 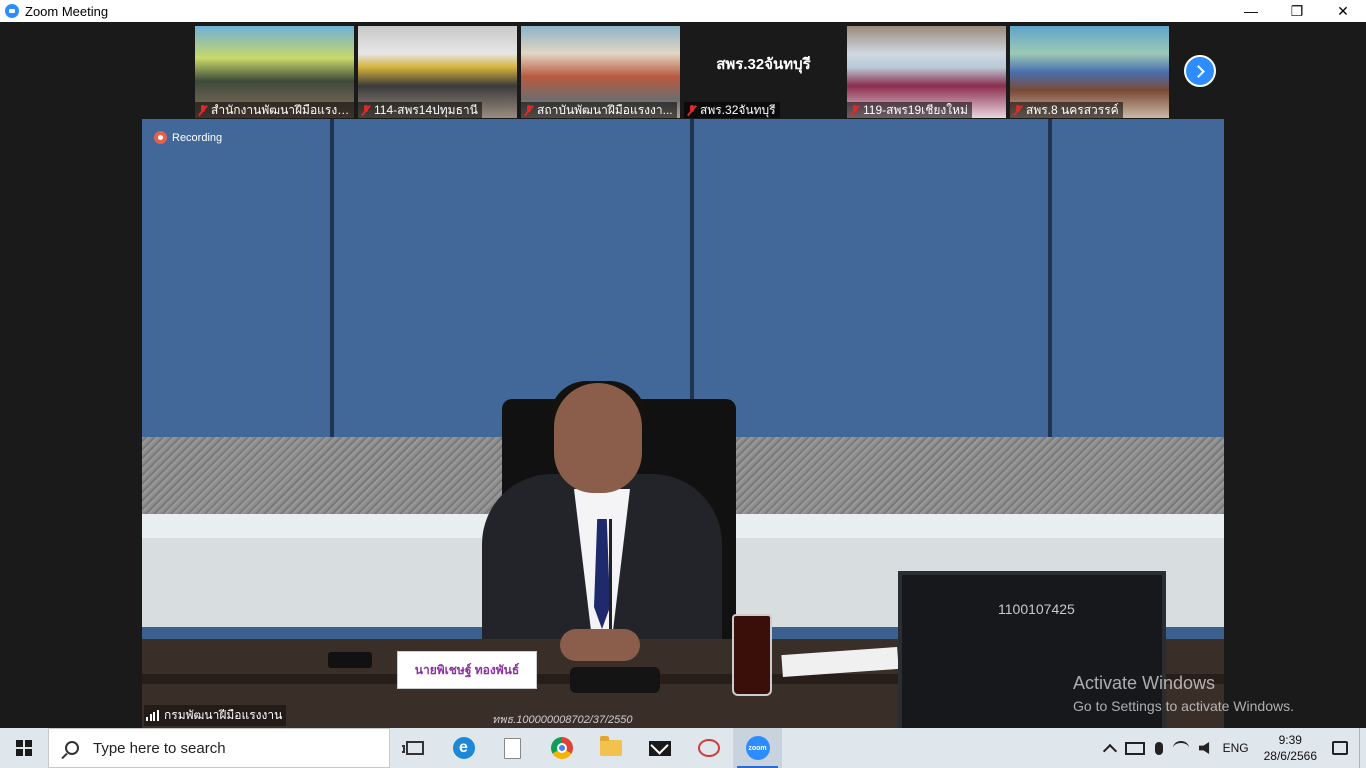 I want to click on snip-button, so click(x=708, y=748).